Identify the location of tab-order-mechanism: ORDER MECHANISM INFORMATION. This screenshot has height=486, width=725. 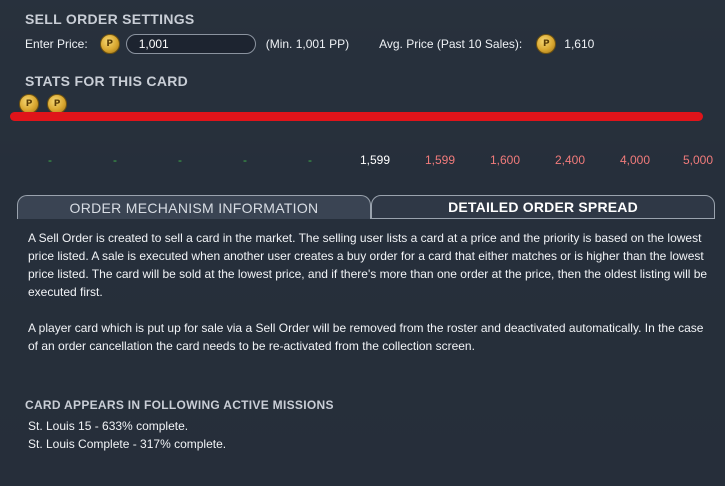
(194, 207).